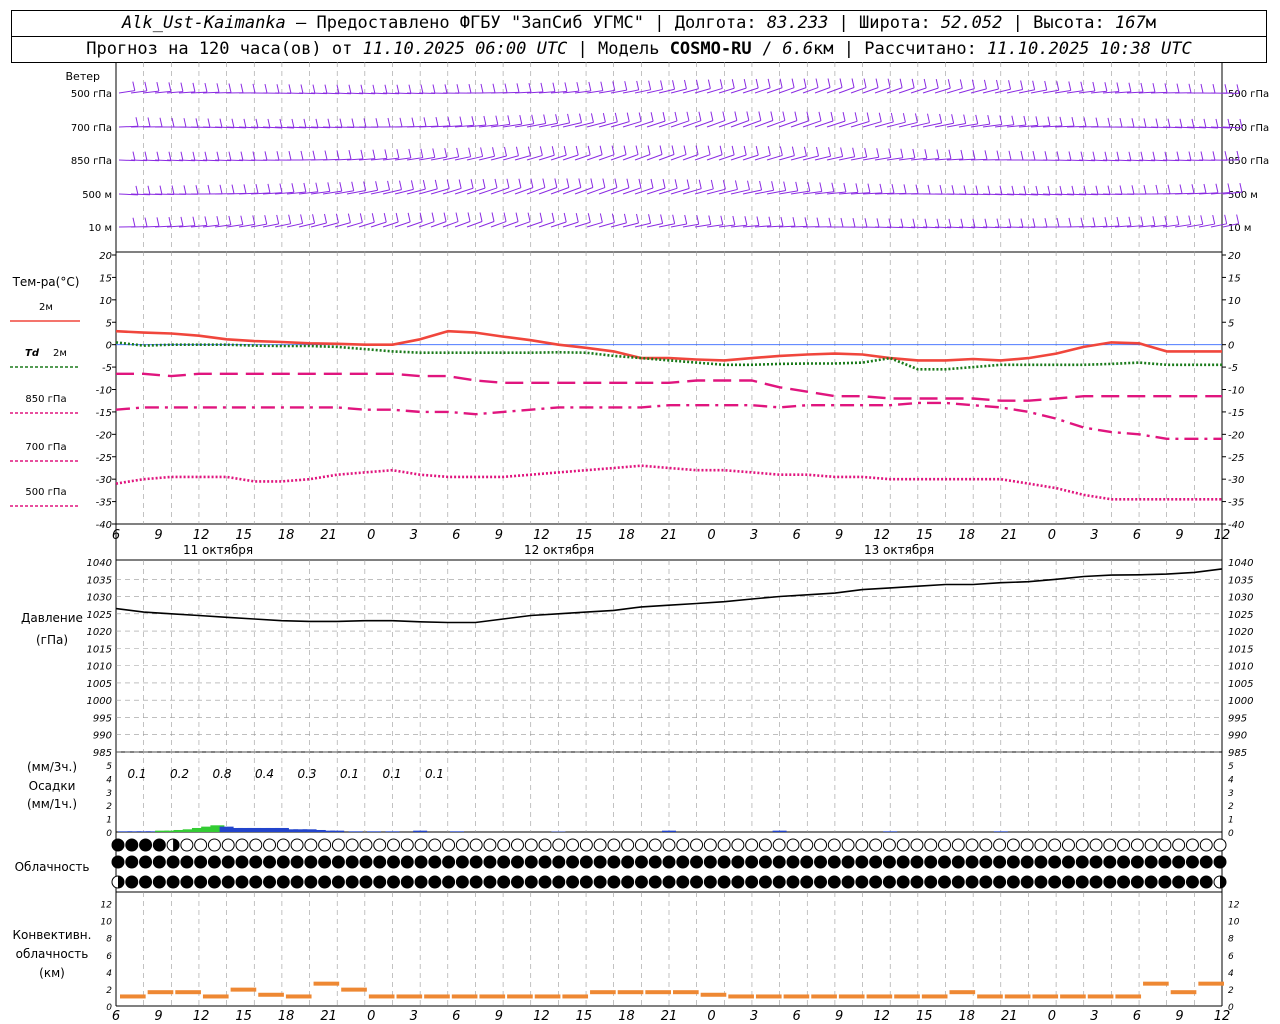 This screenshot has width=1280, height=1024. What do you see at coordinates (109, 794) in the screenshot?
I see `prec-ytick-left: 3` at bounding box center [109, 794].